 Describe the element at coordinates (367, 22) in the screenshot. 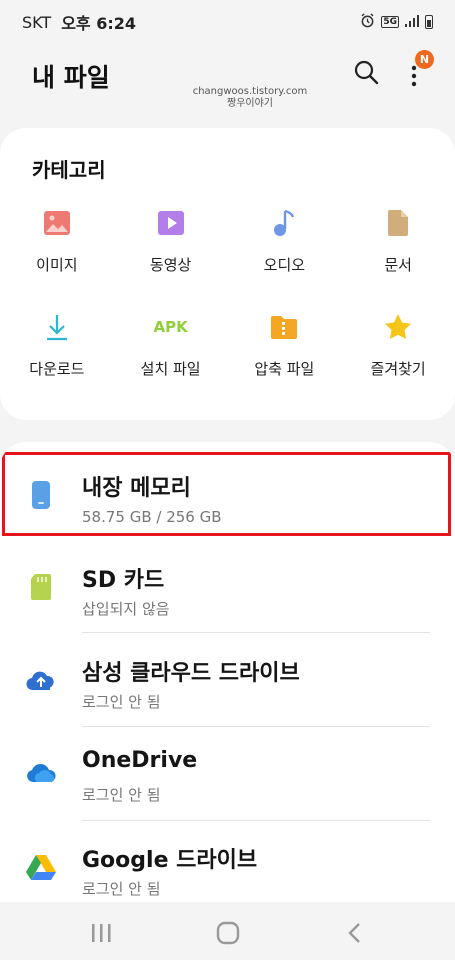

I see `alarm-icon` at that location.